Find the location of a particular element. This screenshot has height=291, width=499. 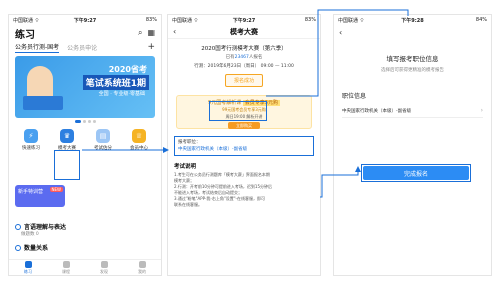

grid-item-label: 会员中心 is located at coordinates (139, 148).